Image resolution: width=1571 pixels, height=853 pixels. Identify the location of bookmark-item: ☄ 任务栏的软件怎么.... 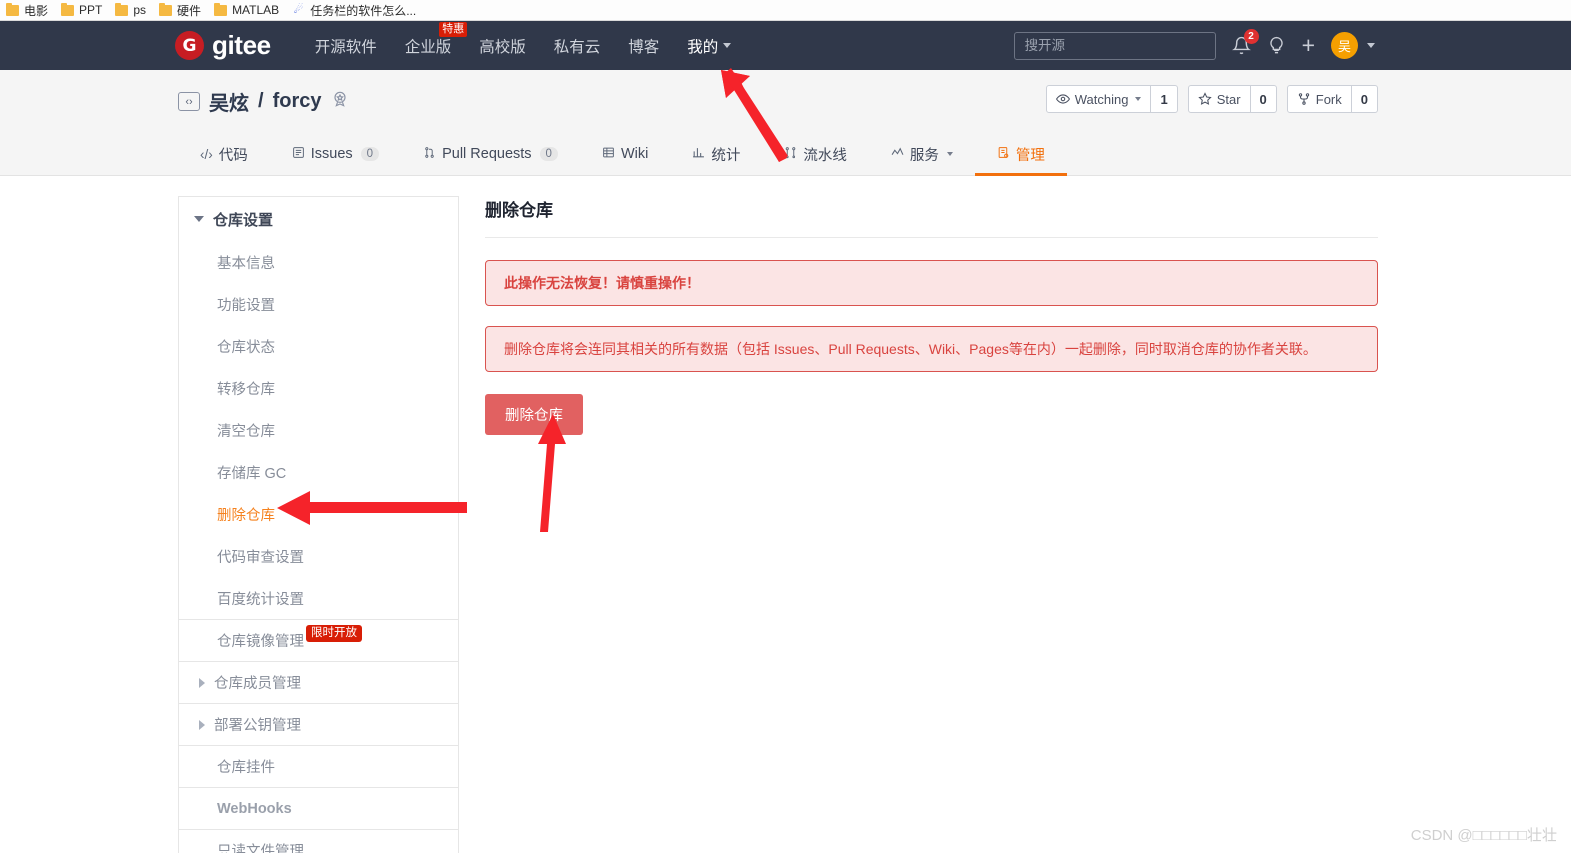
(356, 10).